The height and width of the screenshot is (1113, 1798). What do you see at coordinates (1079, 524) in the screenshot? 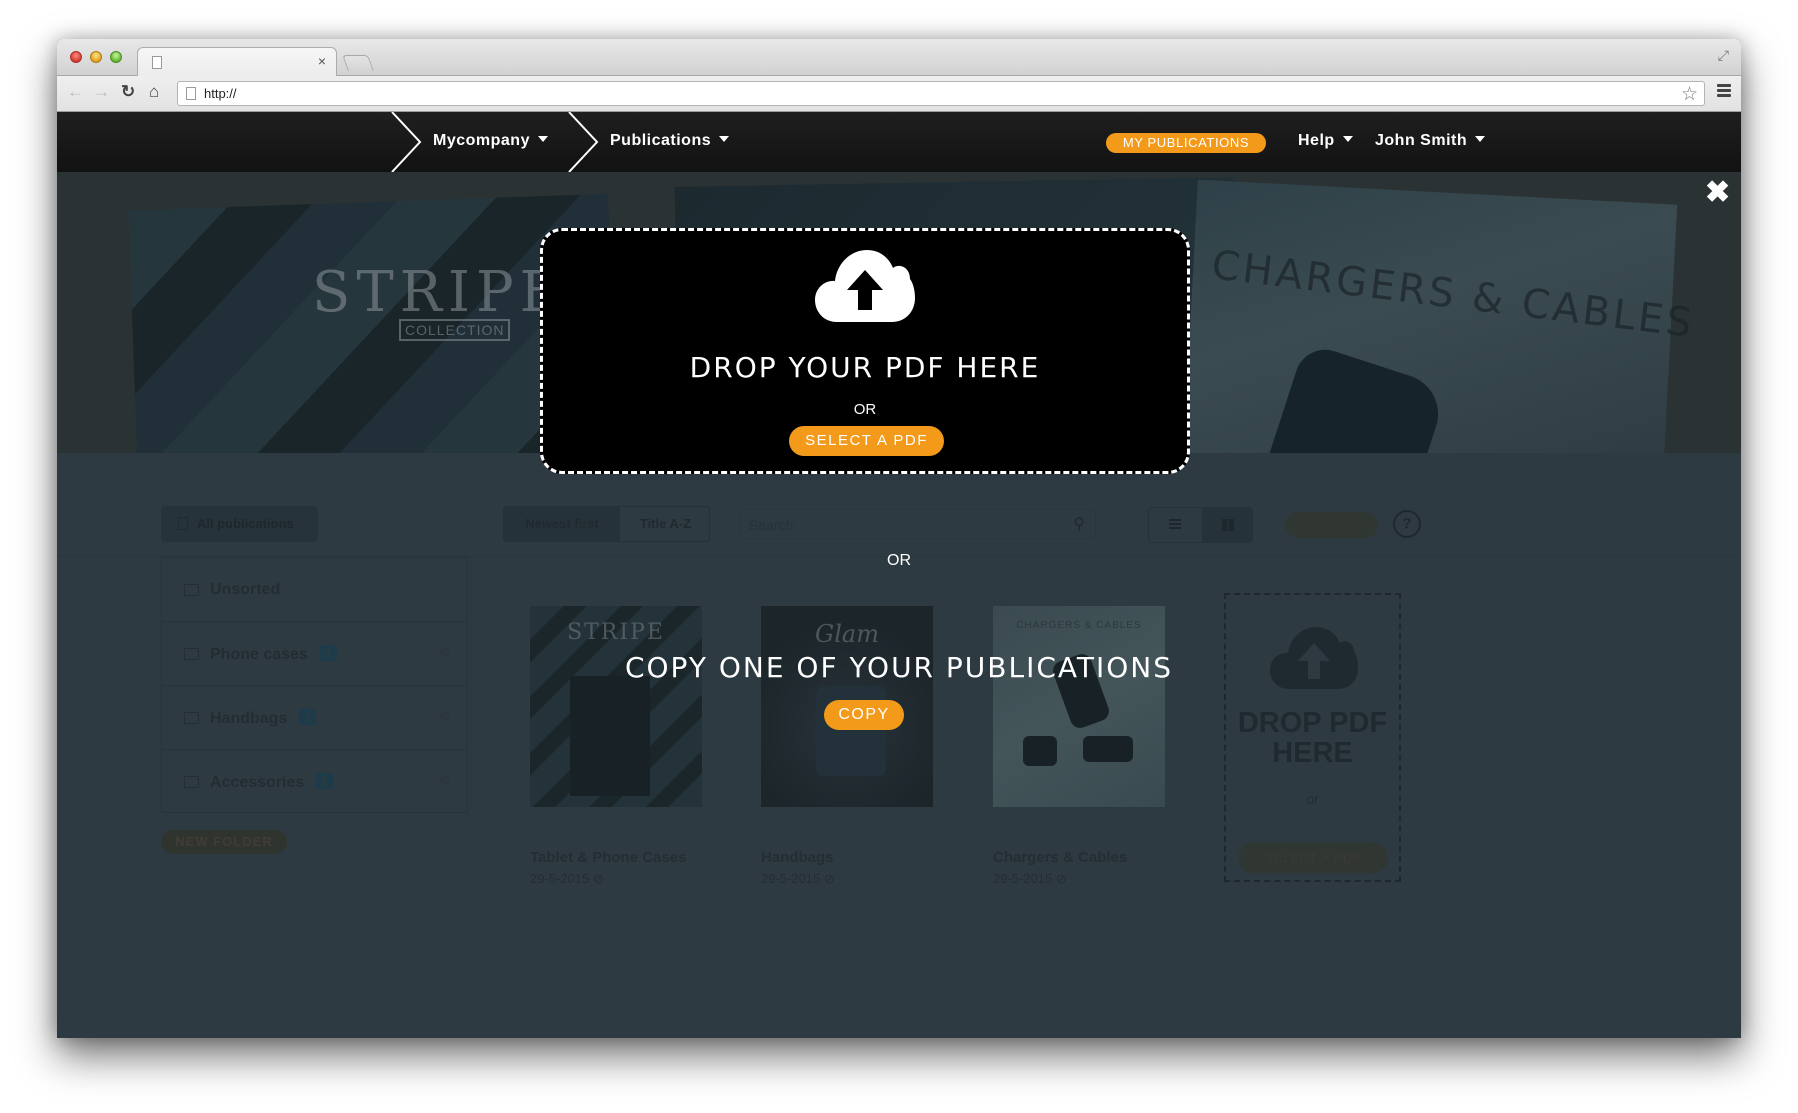
I see `search-icon: ⚲` at bounding box center [1079, 524].